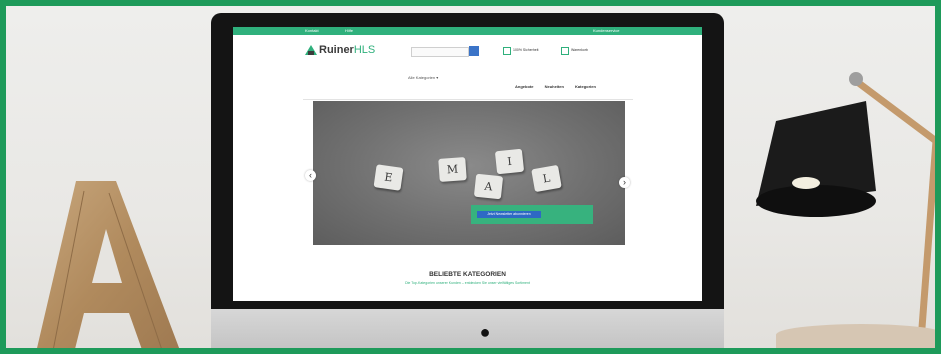 This screenshot has width=941, height=354. I want to click on main-nav: Angebote Neuheiten Kategorien, so click(560, 86).